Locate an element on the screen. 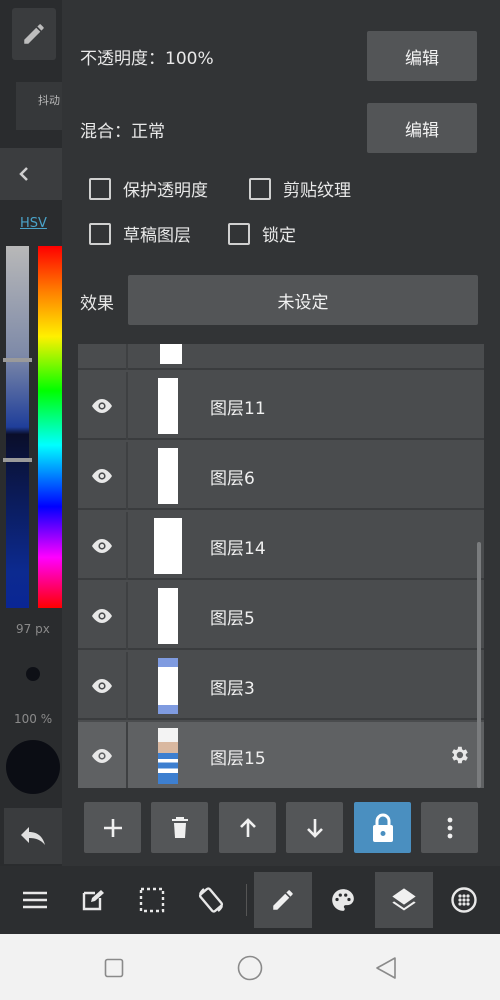 The width and height of the screenshot is (500, 1000). triangle-back-icon is located at coordinates (386, 968).